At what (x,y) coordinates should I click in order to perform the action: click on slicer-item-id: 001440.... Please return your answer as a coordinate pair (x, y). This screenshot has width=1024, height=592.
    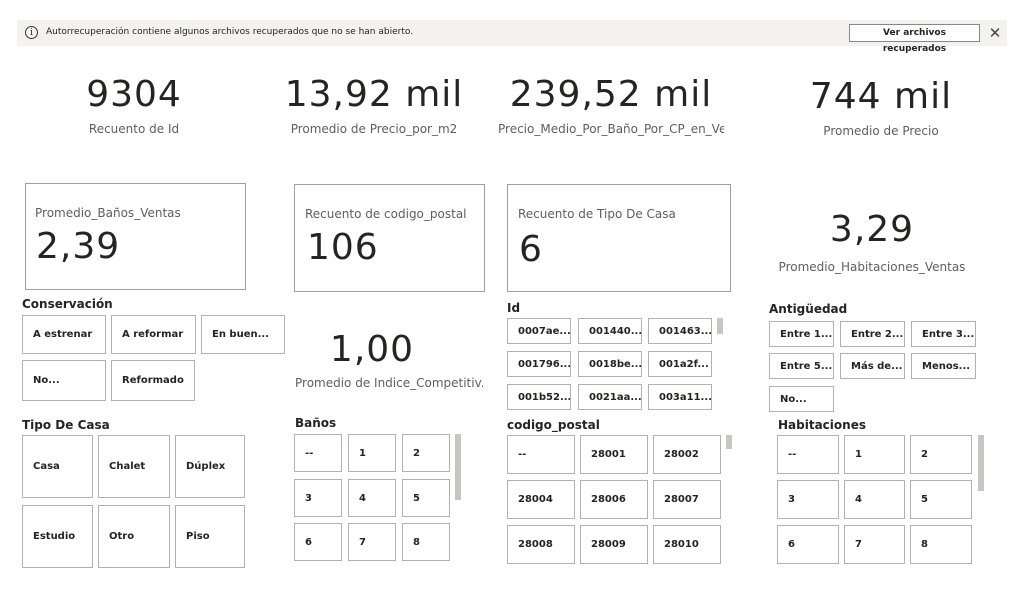
    Looking at the image, I should click on (610, 331).